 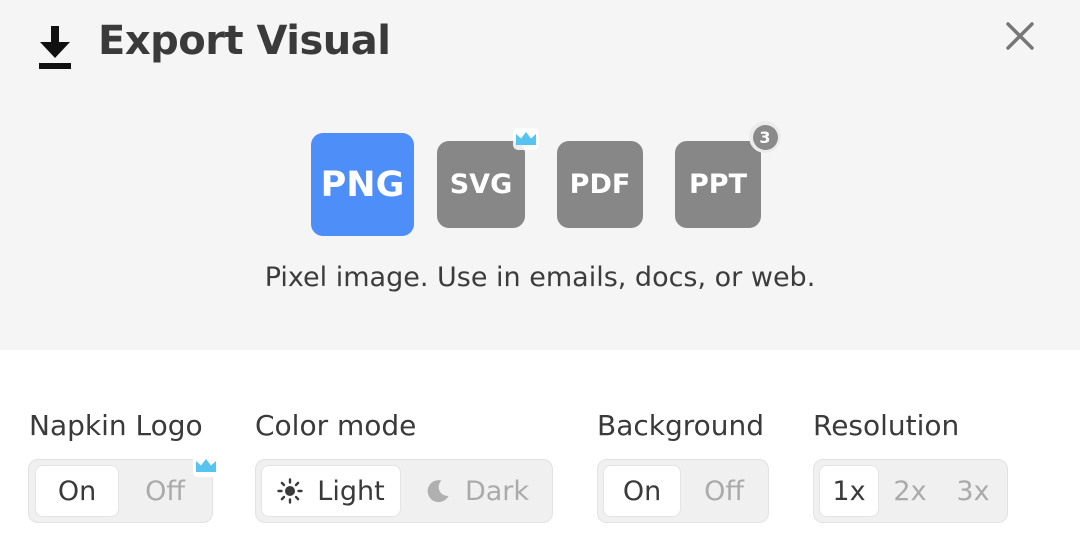 What do you see at coordinates (724, 491) in the screenshot?
I see `background-off-option: Off` at bounding box center [724, 491].